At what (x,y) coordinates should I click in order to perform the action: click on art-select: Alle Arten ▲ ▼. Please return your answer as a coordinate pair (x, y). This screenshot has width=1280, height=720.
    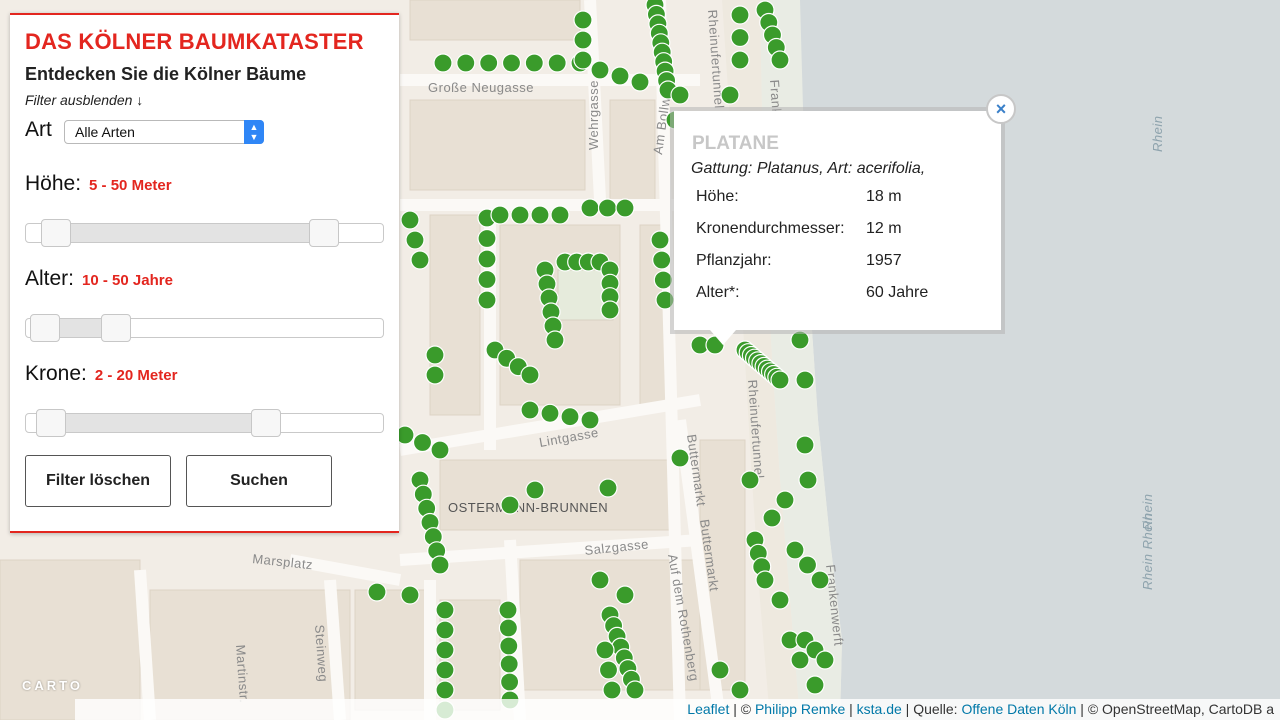
    Looking at the image, I should click on (164, 132).